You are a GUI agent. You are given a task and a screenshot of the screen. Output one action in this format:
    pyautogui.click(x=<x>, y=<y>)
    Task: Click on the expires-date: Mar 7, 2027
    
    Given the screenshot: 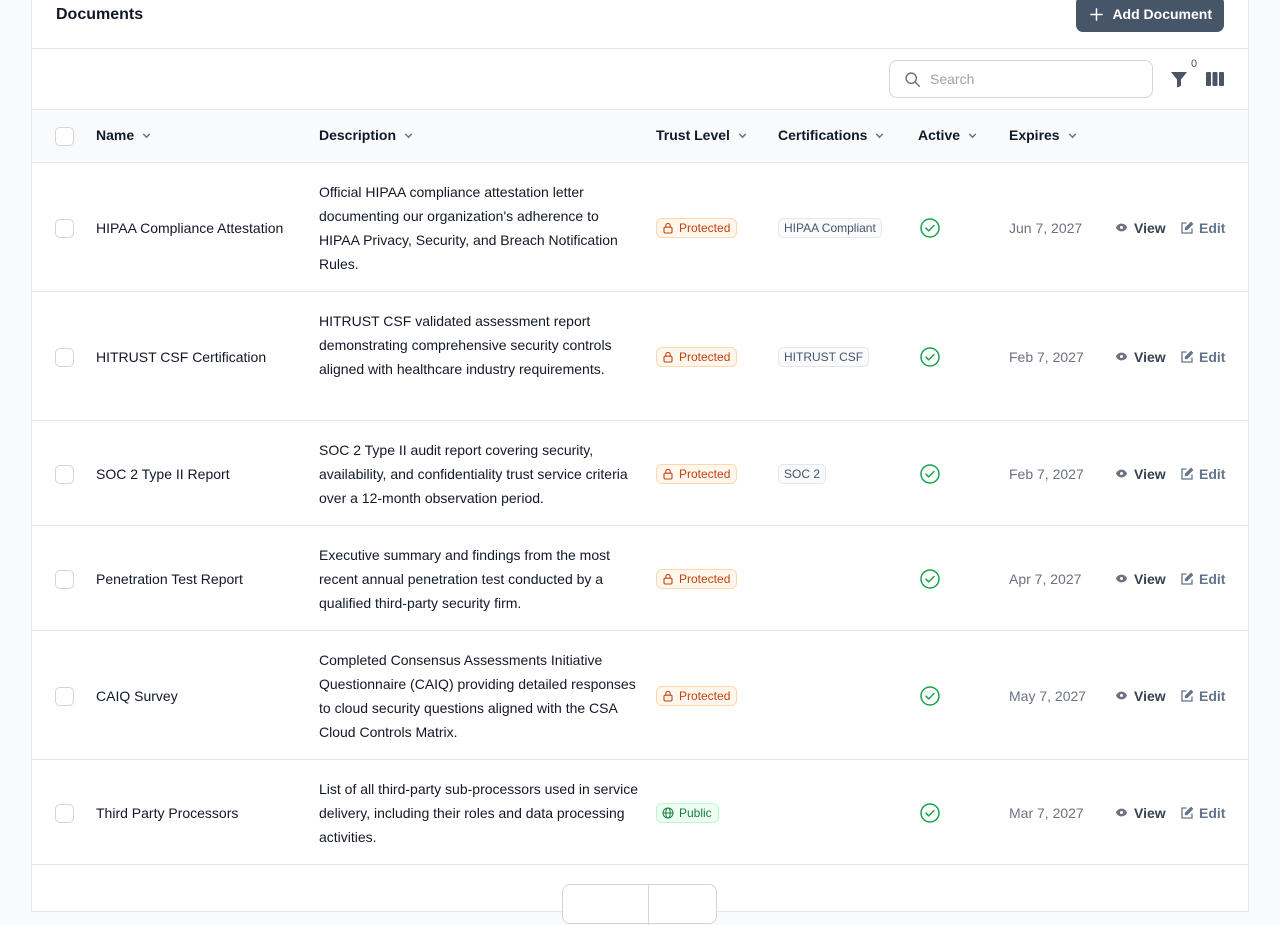 What is the action you would take?
    pyautogui.click(x=1046, y=812)
    